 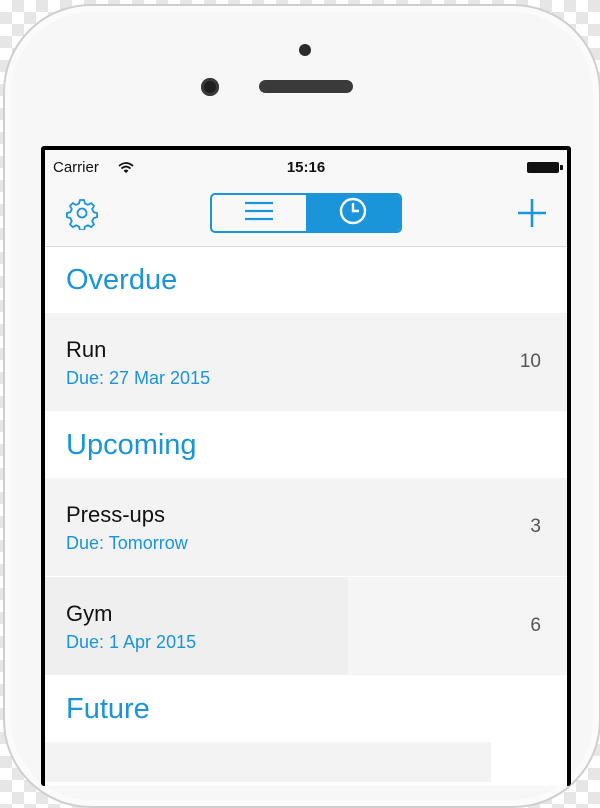 I want to click on item-count: 6, so click(x=535, y=625).